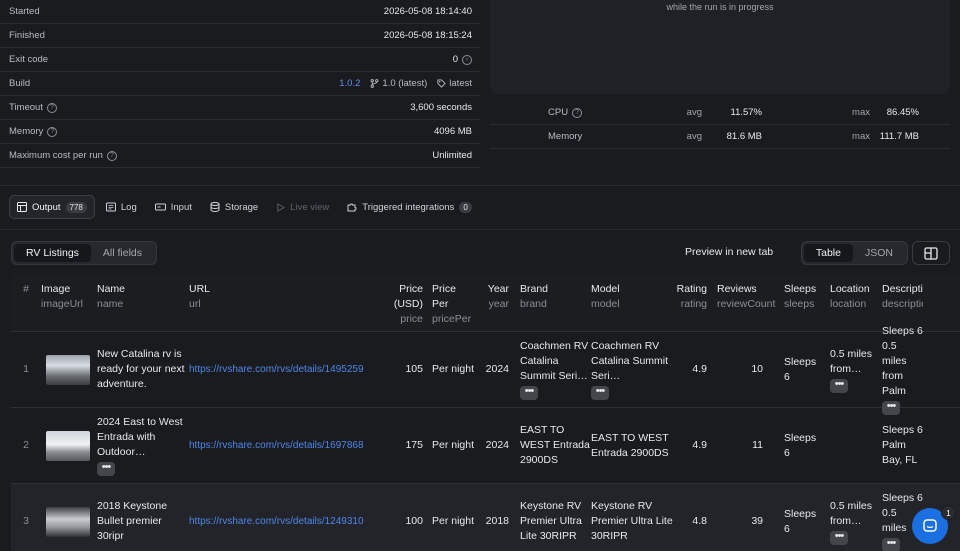 The height and width of the screenshot is (551, 960). I want to click on col-title: Location, so click(850, 289).